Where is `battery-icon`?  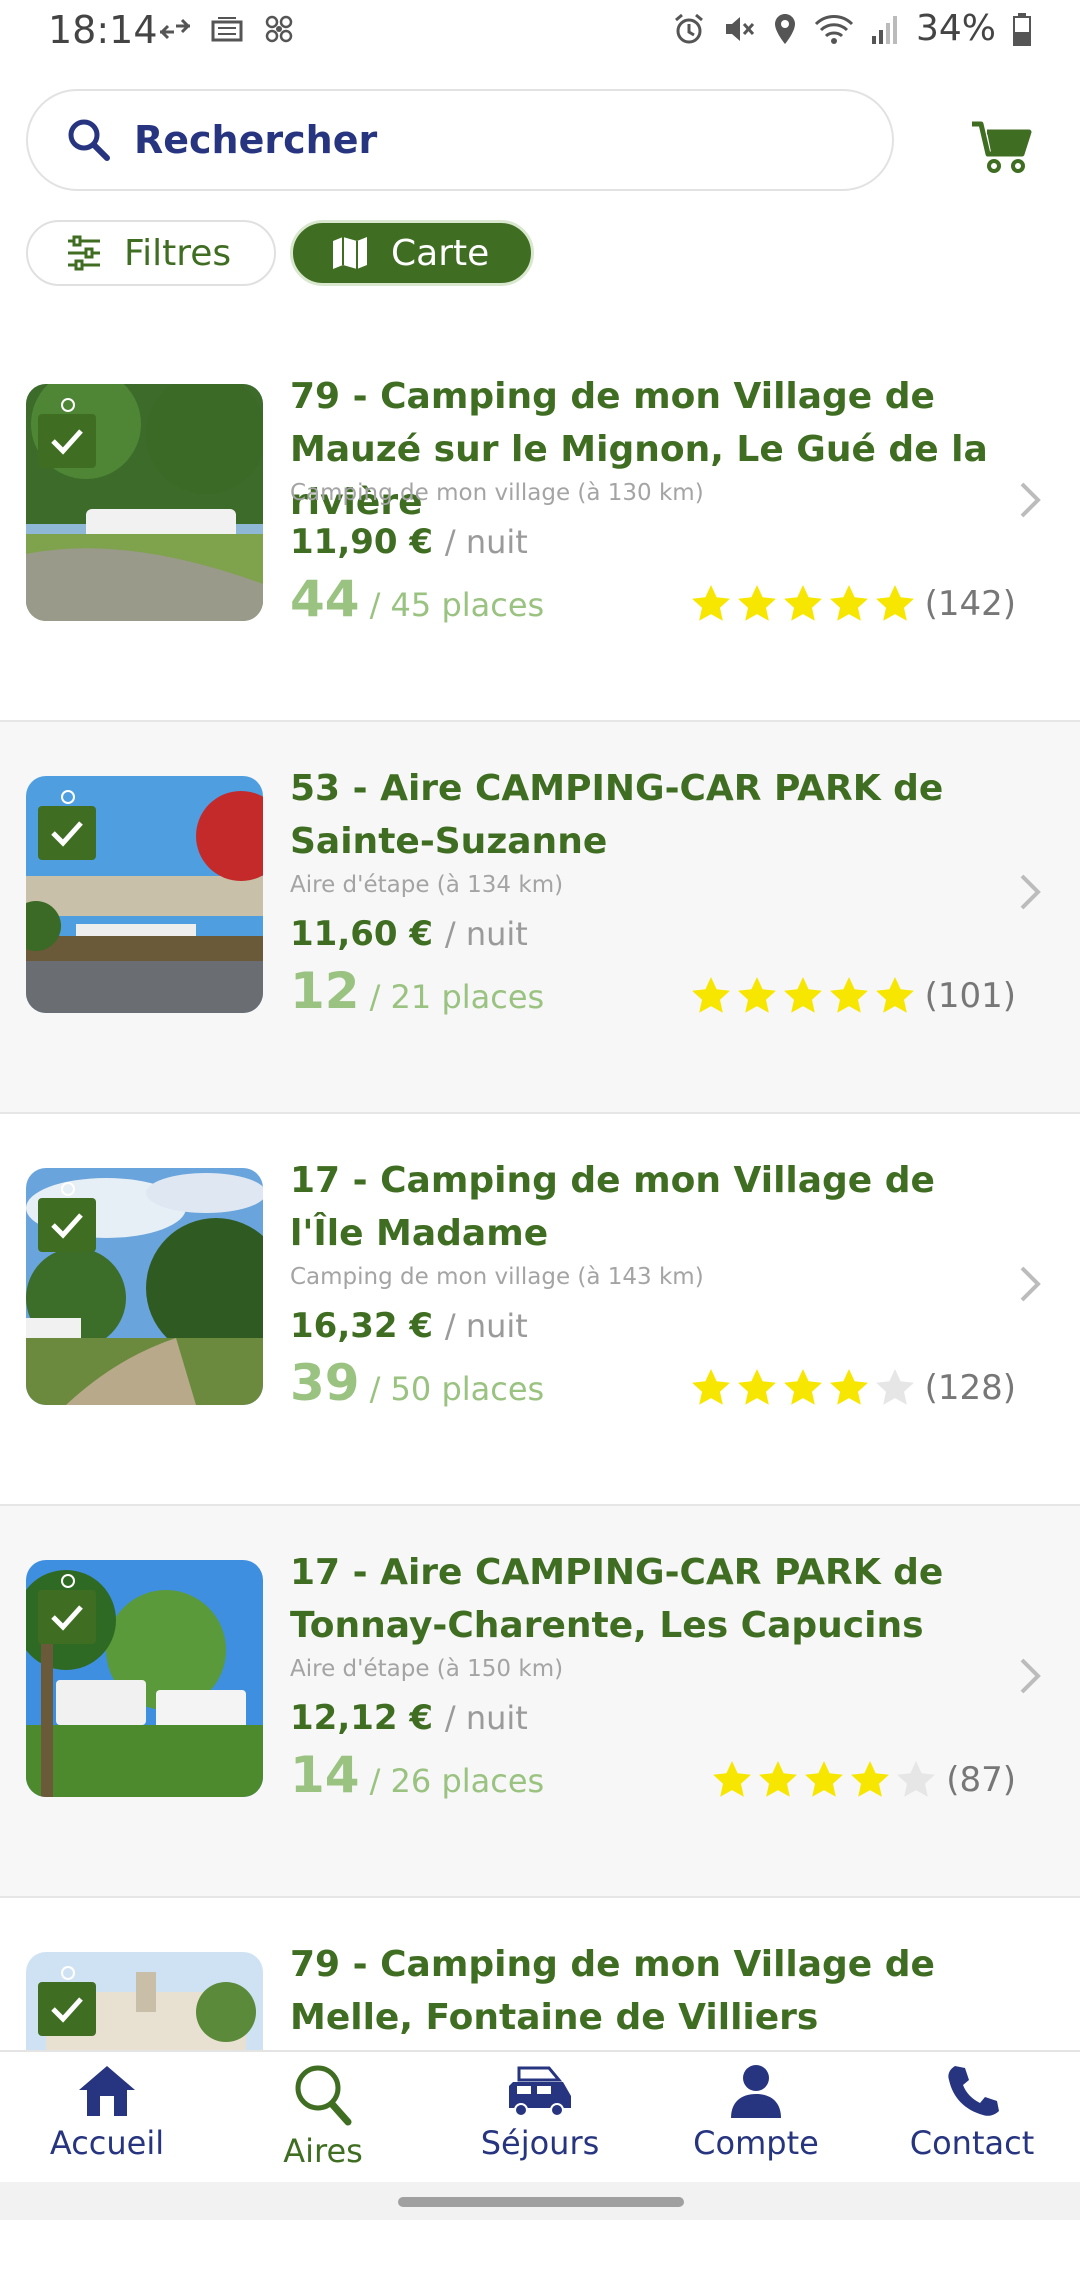 battery-icon is located at coordinates (1022, 29).